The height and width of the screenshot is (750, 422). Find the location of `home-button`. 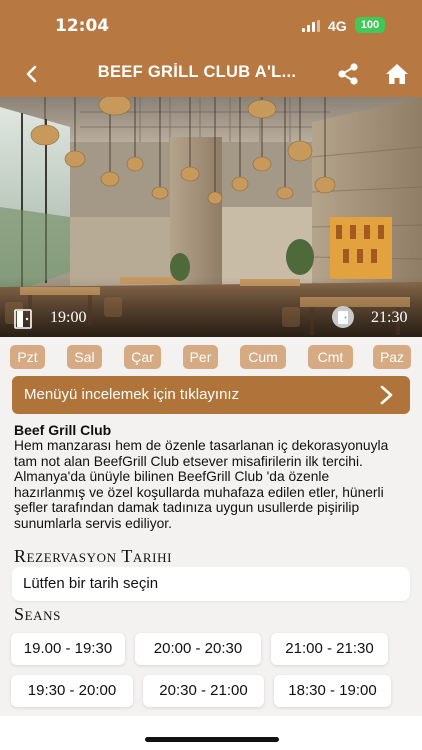

home-button is located at coordinates (397, 74).